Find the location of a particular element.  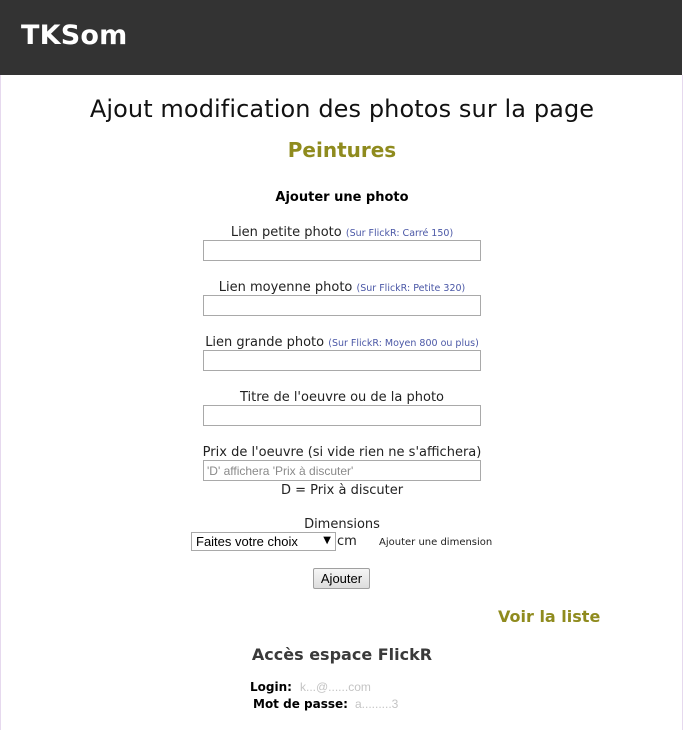

price-placeholder: 'D' affichera 'Prix à discuter' is located at coordinates (280, 471).